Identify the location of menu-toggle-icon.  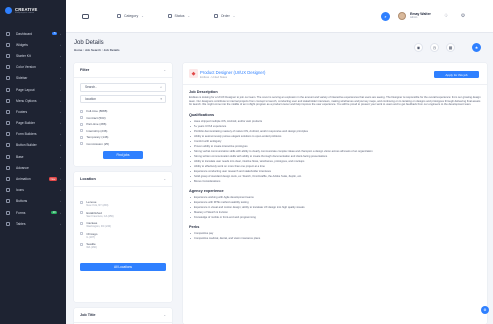
(85, 16).